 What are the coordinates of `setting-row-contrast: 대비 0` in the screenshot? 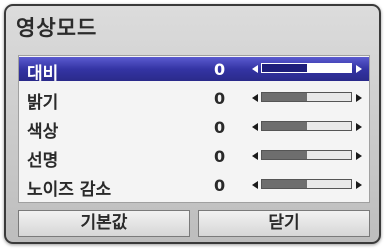 It's located at (194, 70).